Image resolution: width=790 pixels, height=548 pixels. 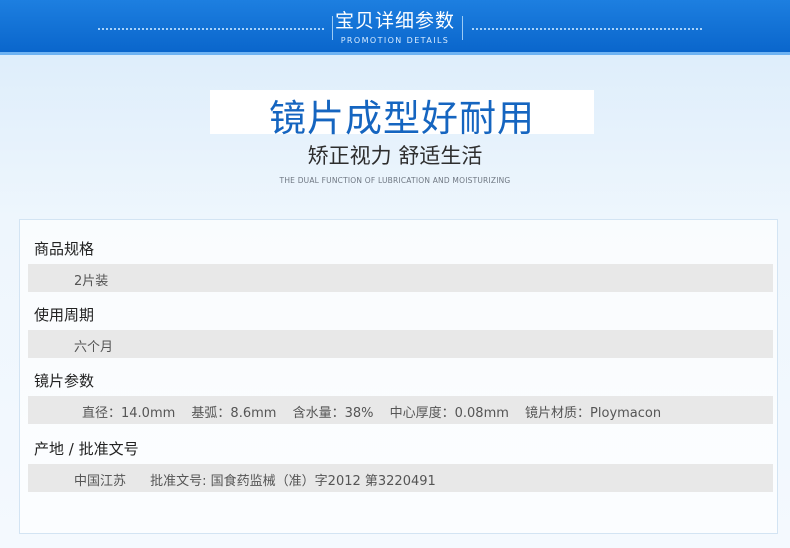 What do you see at coordinates (86, 449) in the screenshot?
I see `origin-label: 产地 / 批准文号` at bounding box center [86, 449].